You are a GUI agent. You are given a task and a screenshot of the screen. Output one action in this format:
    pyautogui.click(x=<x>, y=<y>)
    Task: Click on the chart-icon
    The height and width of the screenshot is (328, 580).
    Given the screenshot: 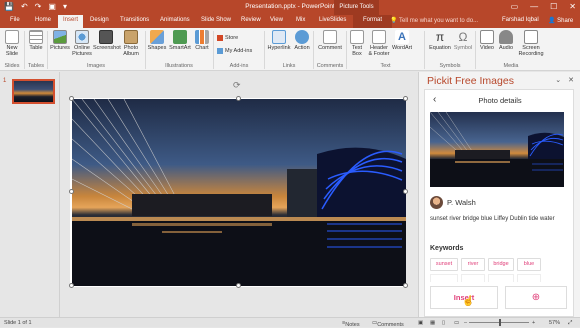 What is the action you would take?
    pyautogui.click(x=202, y=37)
    